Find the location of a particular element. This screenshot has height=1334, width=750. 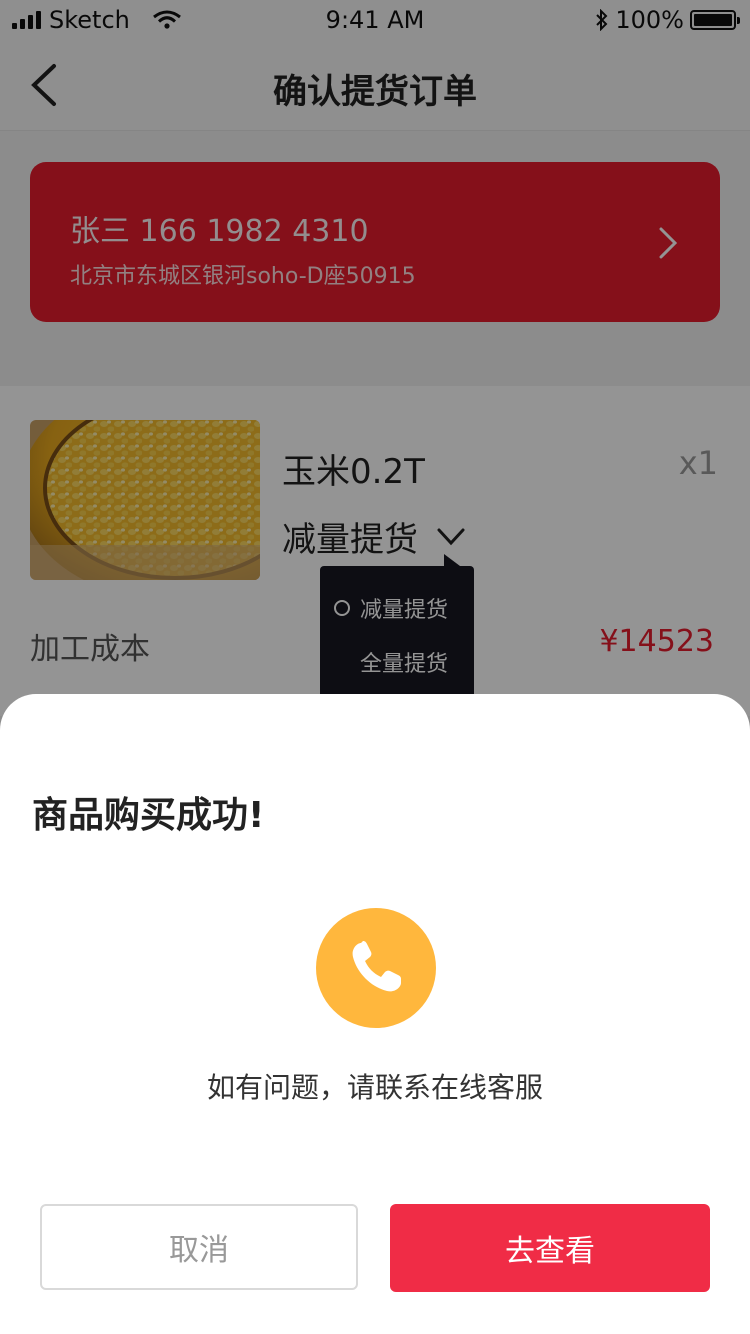

sheet-title: 商品购买成功! is located at coordinates (148, 815).